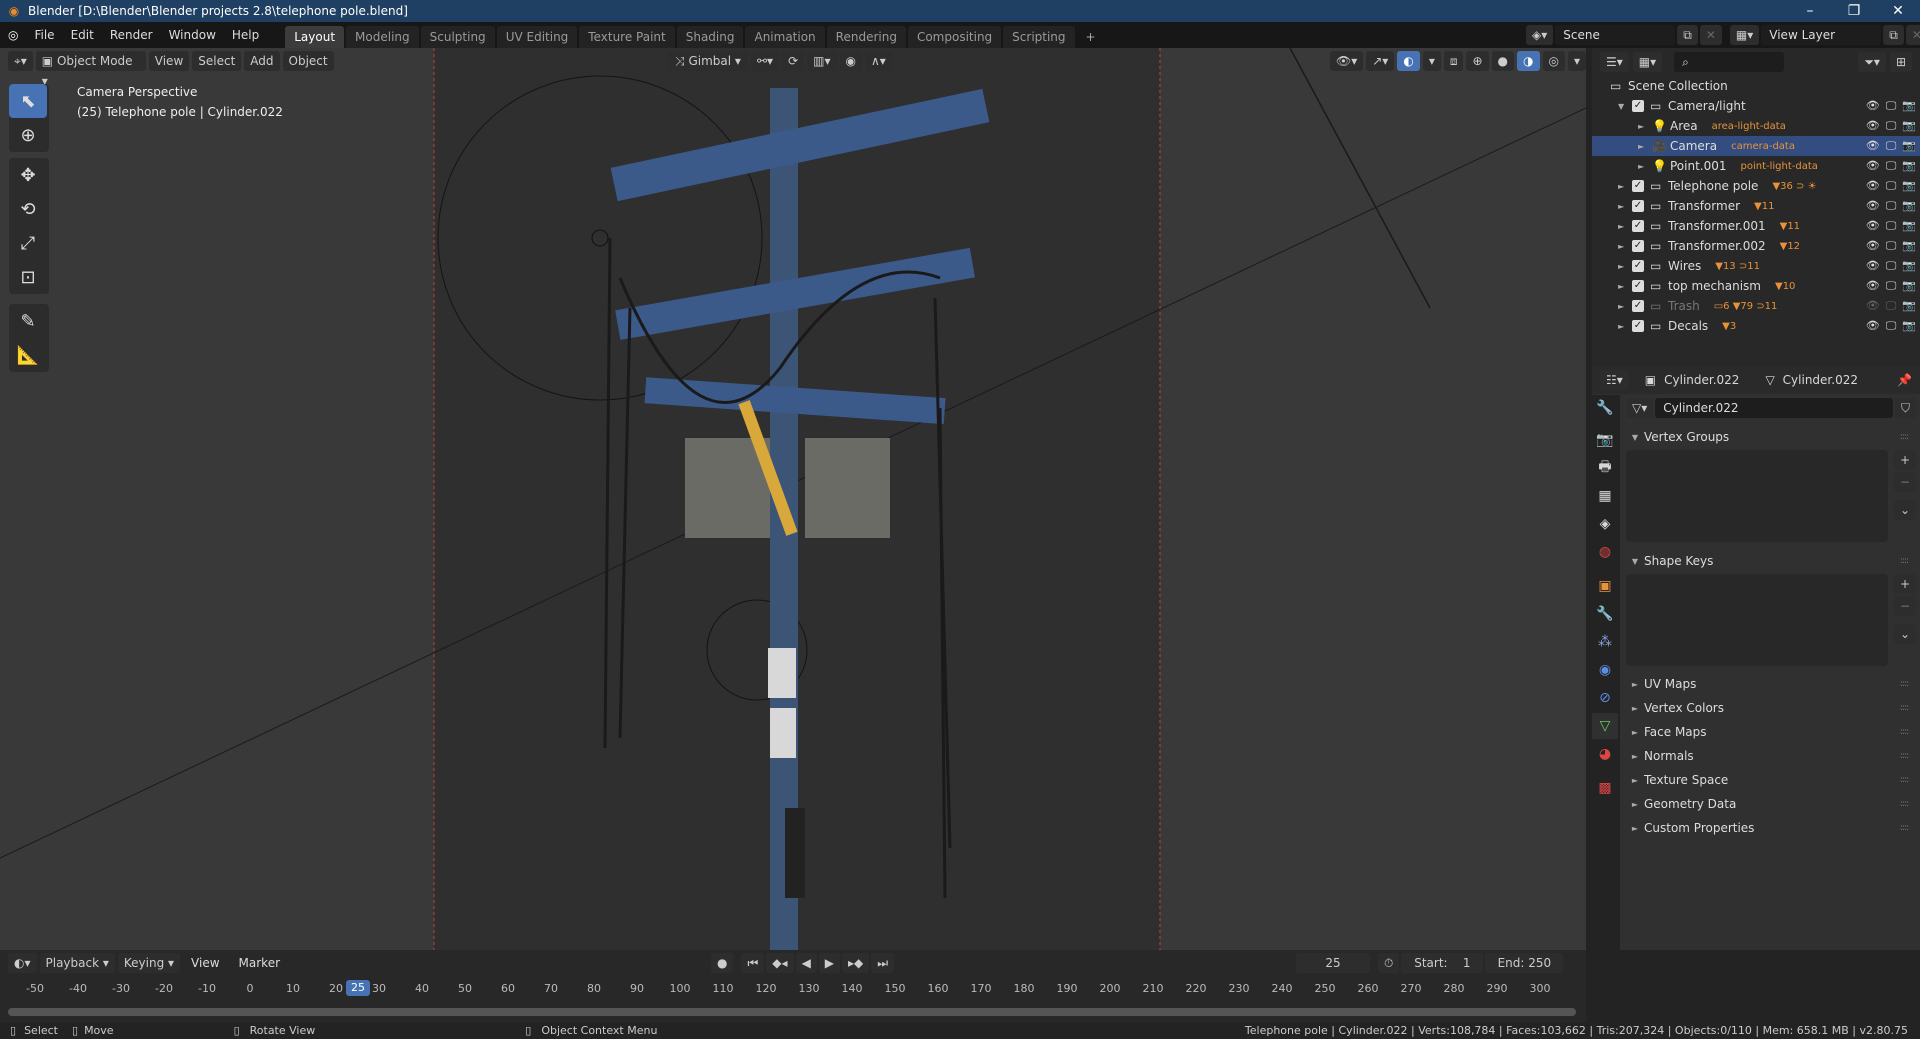 The image size is (1920, 1039). What do you see at coordinates (1905, 408) in the screenshot?
I see `fake-user-icon: ⛉` at bounding box center [1905, 408].